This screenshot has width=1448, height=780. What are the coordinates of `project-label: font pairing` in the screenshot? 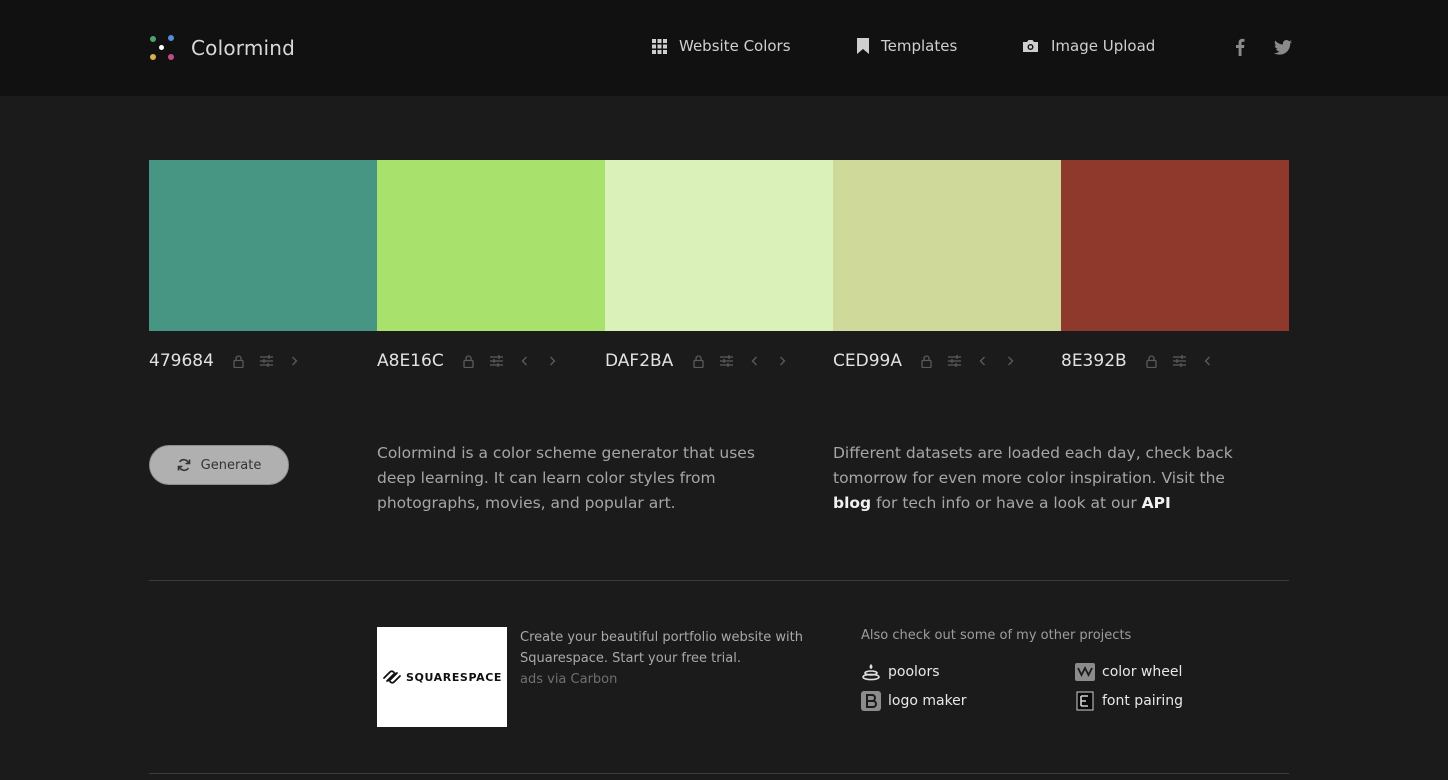 It's located at (1143, 701).